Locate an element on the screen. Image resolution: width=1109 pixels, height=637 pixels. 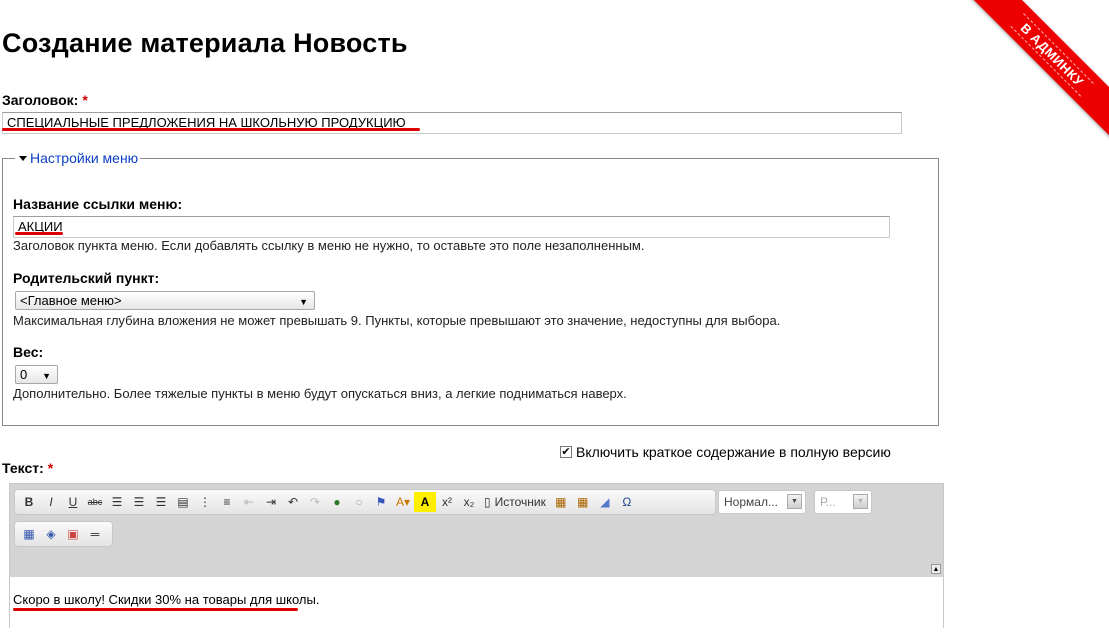
weight-label: Вес: is located at coordinates (28, 352).